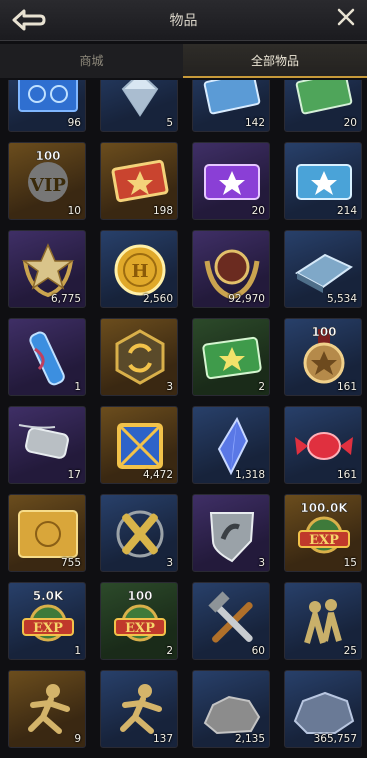  Describe the element at coordinates (346, 17) in the screenshot. I see `close-icon` at that location.